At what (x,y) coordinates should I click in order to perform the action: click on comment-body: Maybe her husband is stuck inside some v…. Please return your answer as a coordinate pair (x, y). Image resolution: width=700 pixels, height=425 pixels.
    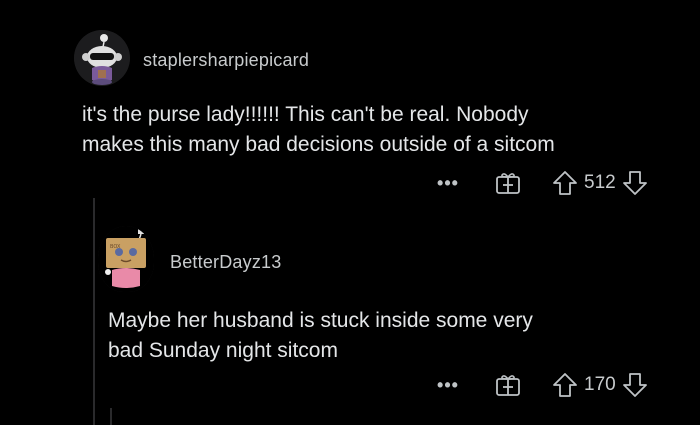
    Looking at the image, I should click on (388, 336).